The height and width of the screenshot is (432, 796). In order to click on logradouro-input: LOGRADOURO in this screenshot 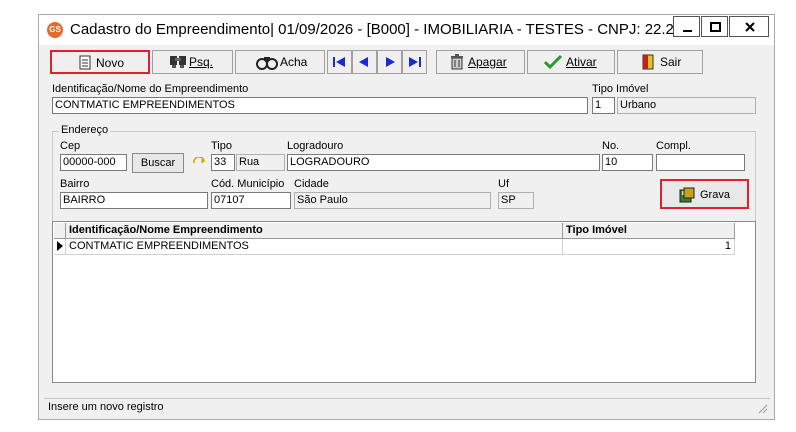, I will do `click(443, 162)`.